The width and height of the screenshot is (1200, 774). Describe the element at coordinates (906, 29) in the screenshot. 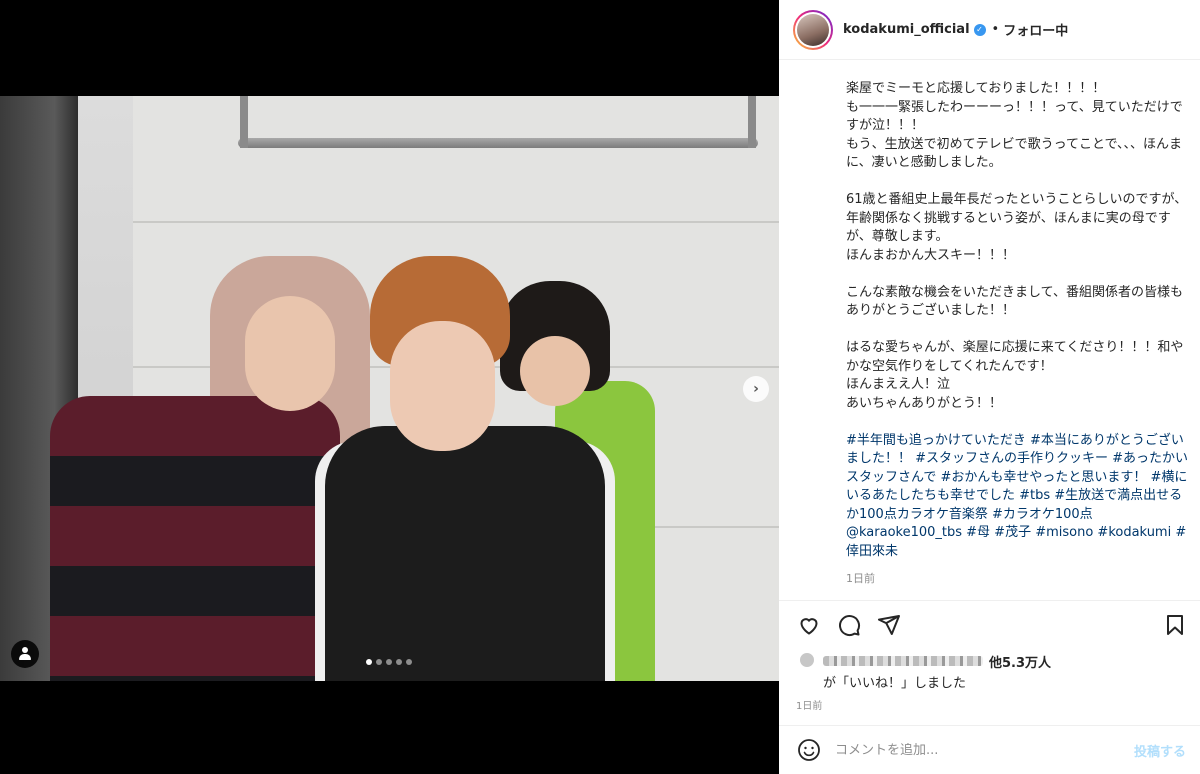

I see `username-link: kodakumi_official` at that location.